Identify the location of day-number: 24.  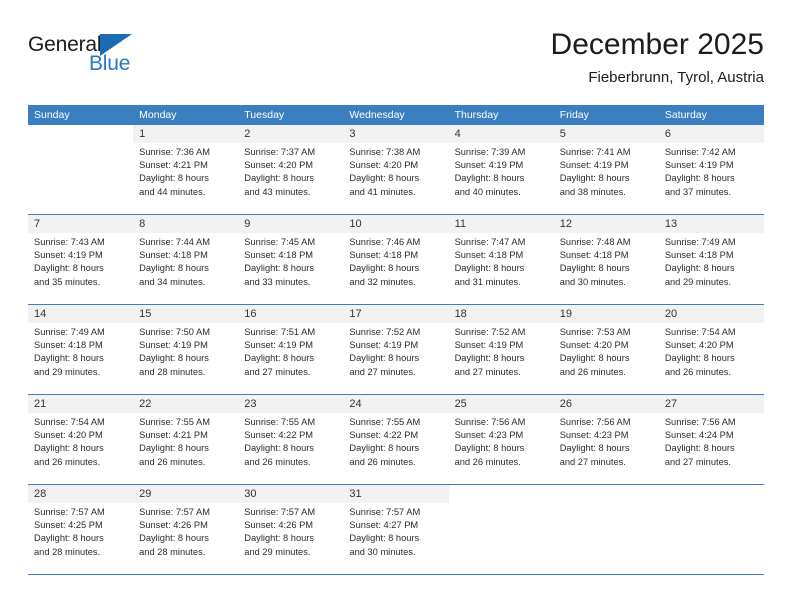
(396, 404).